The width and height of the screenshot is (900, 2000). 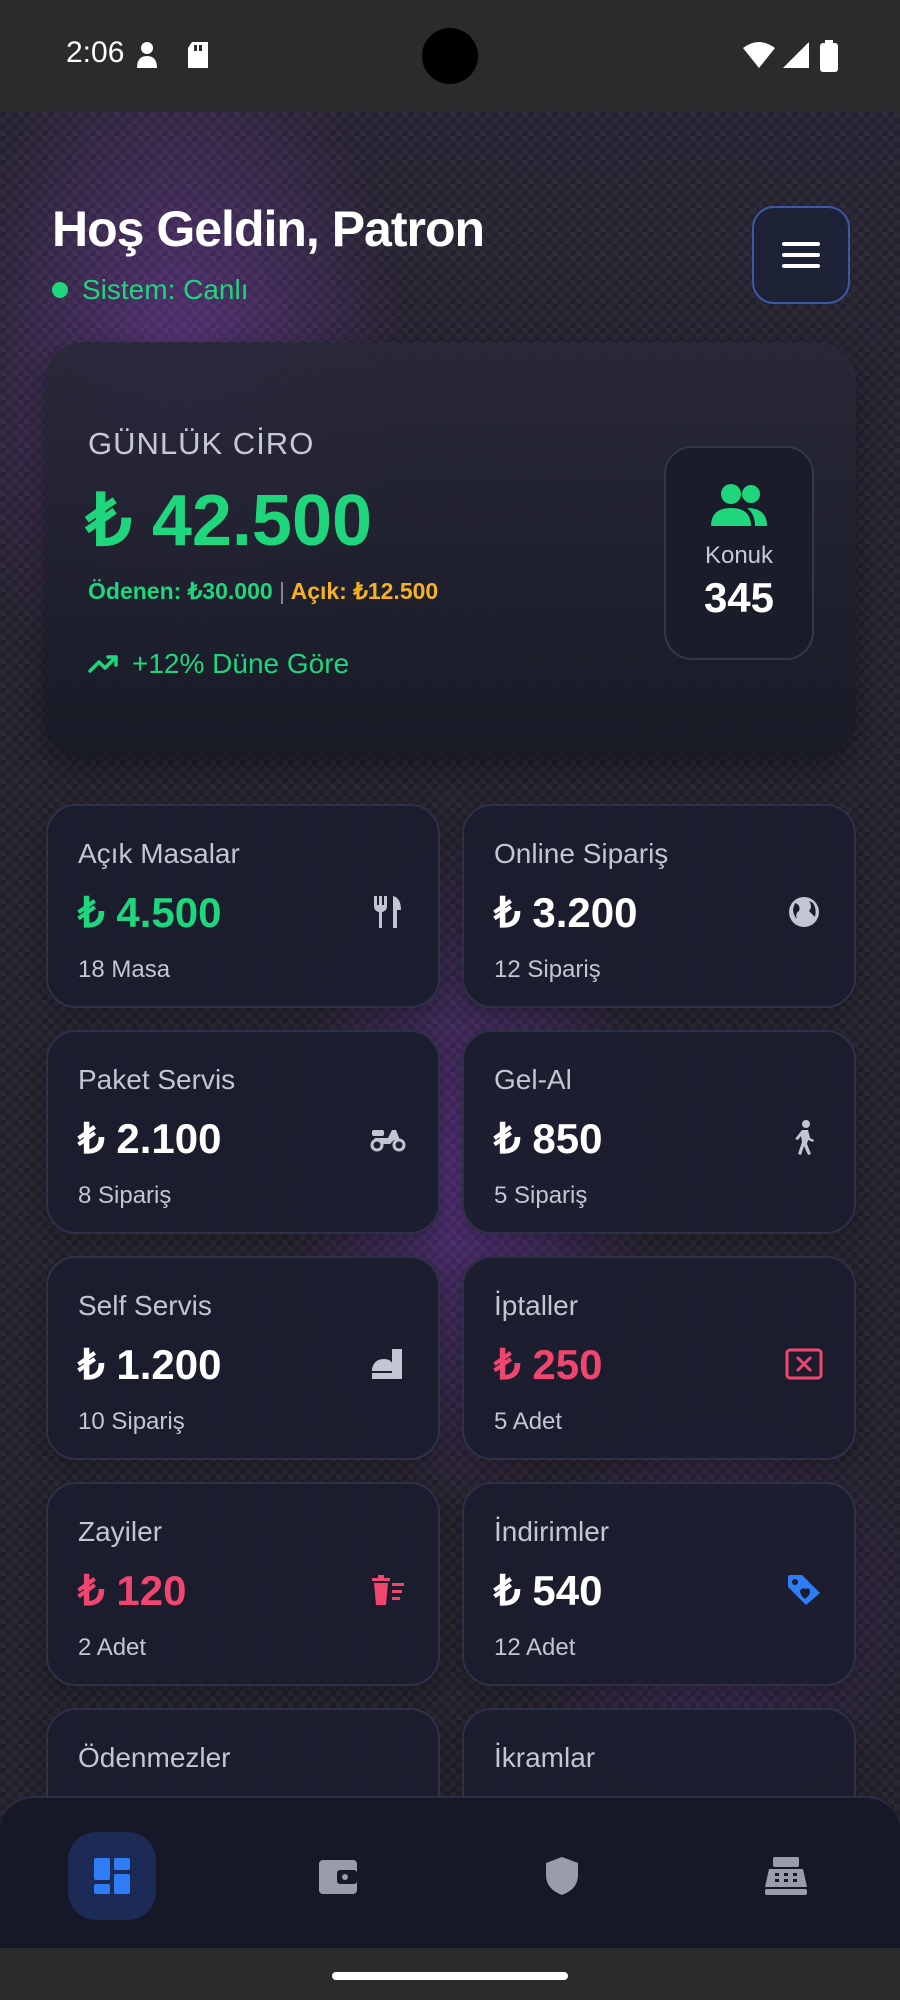 I want to click on globe-icon, so click(x=804, y=912).